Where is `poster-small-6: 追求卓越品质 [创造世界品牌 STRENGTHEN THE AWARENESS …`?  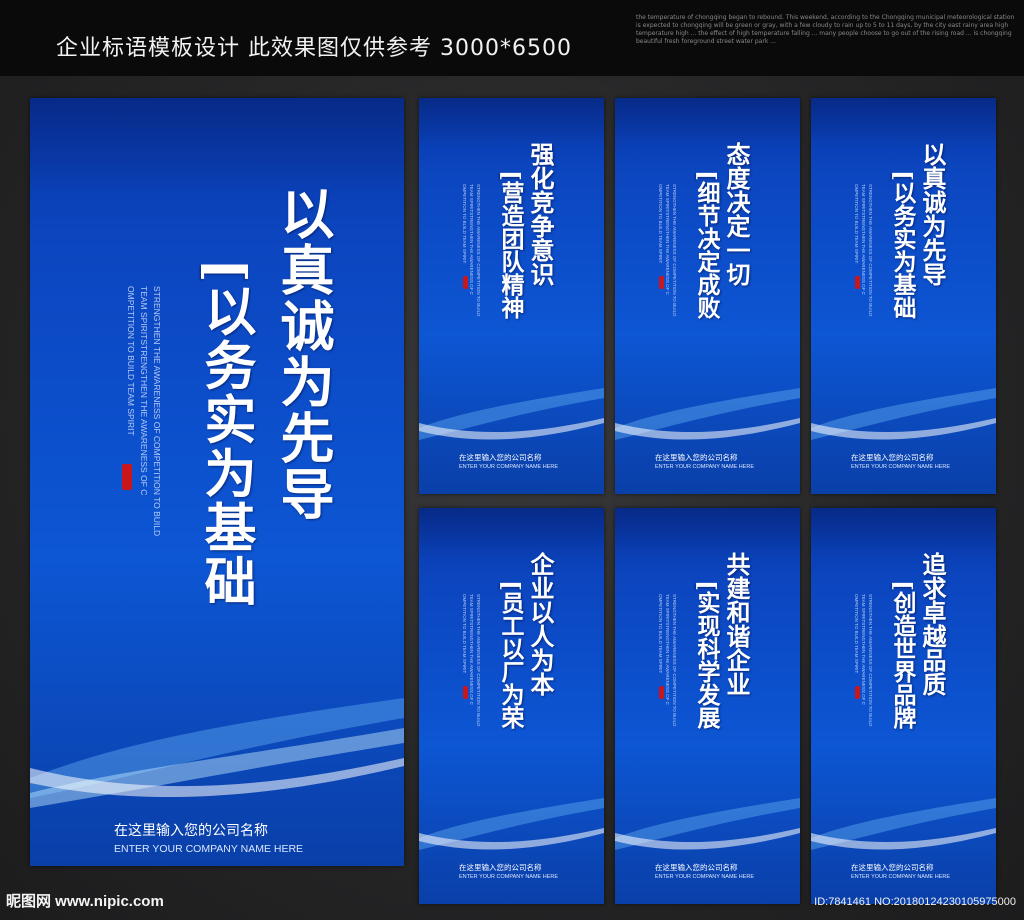 poster-small-6: 追求卓越品质 [创造世界品牌 STRENGTHEN THE AWARENESS … is located at coordinates (903, 706).